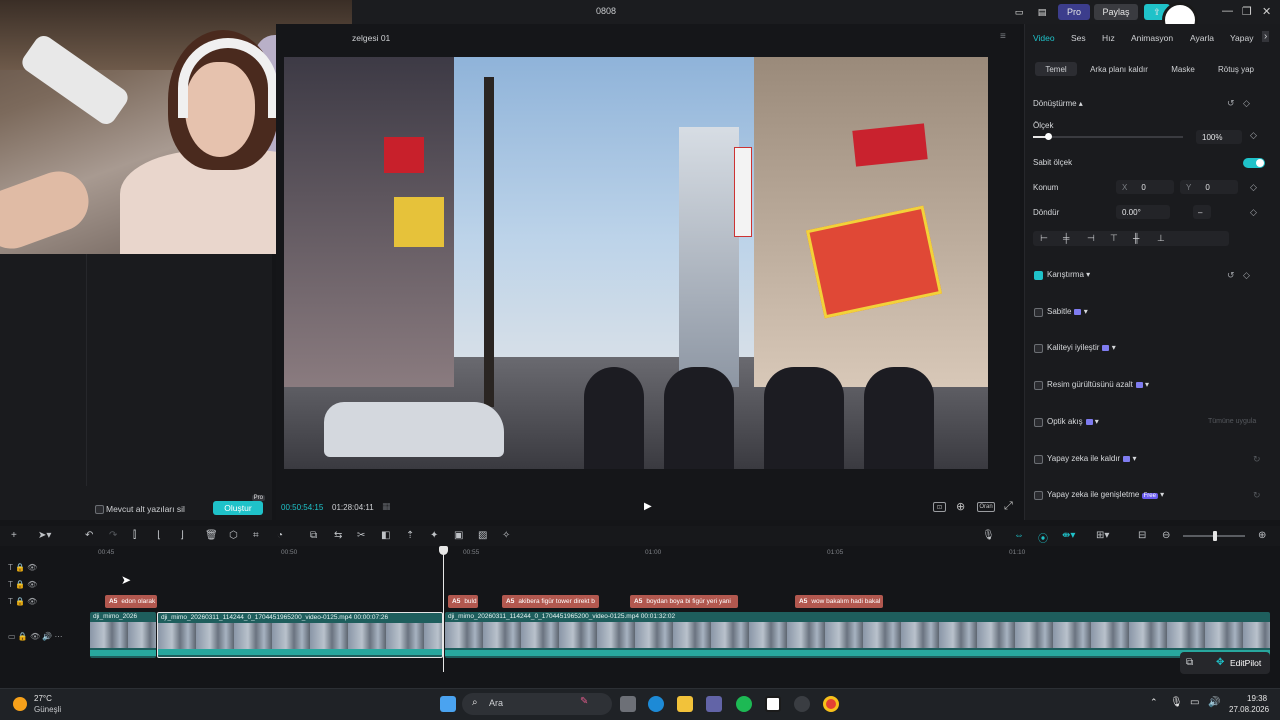 This screenshot has height=720, width=1280. What do you see at coordinates (628, 704) in the screenshot?
I see `task-view-icon` at bounding box center [628, 704].